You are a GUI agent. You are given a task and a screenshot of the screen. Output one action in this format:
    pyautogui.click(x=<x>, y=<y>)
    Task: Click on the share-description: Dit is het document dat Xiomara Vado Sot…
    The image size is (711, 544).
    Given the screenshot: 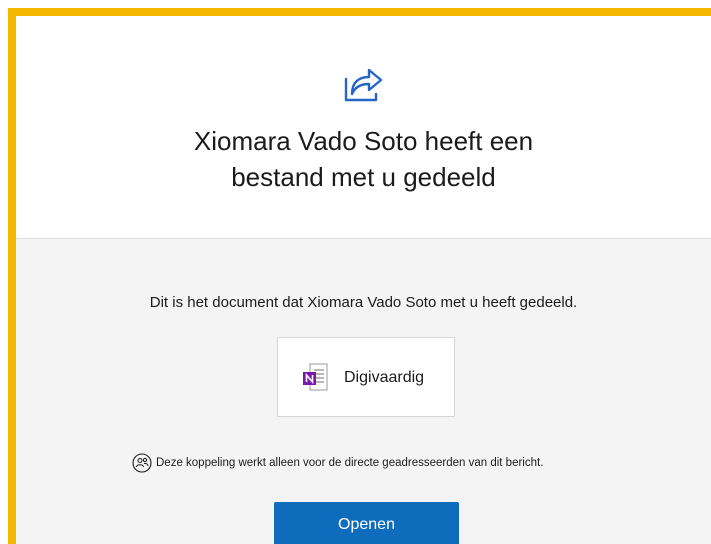 What is the action you would take?
    pyautogui.click(x=363, y=302)
    